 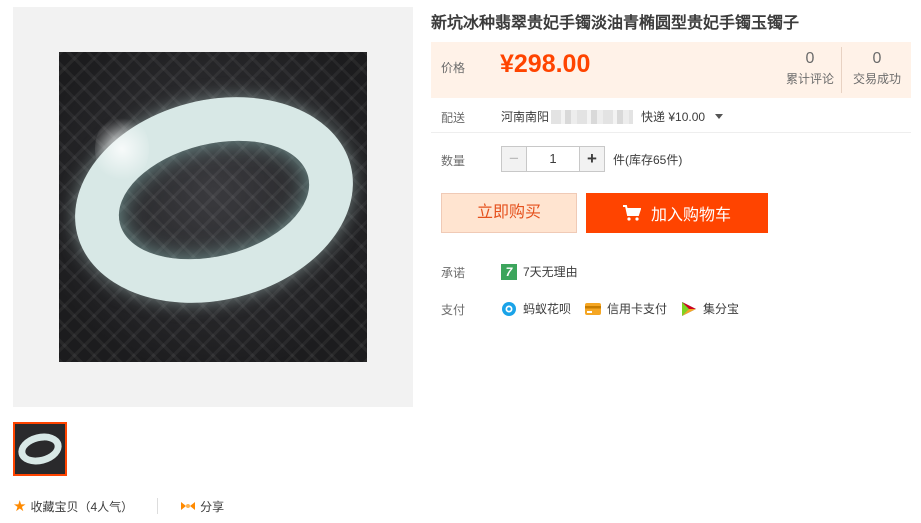 I want to click on stat-divider, so click(x=841, y=70).